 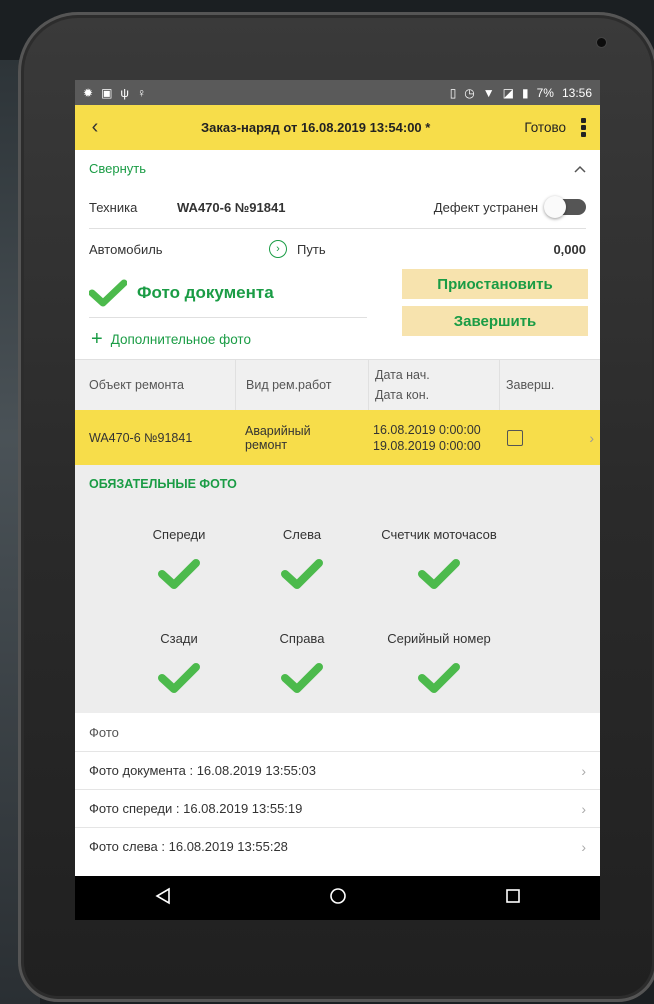 I want to click on car-row: Автомобиль › Путь 0,000, so click(x=337, y=249).